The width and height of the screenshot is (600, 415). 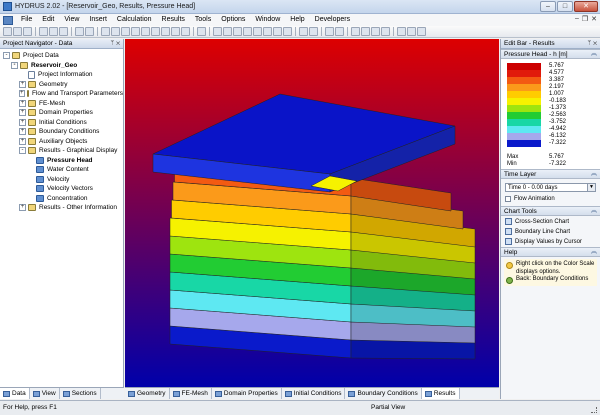 I want to click on pin-icon: ᛘ ✕, so click(x=115, y=44).